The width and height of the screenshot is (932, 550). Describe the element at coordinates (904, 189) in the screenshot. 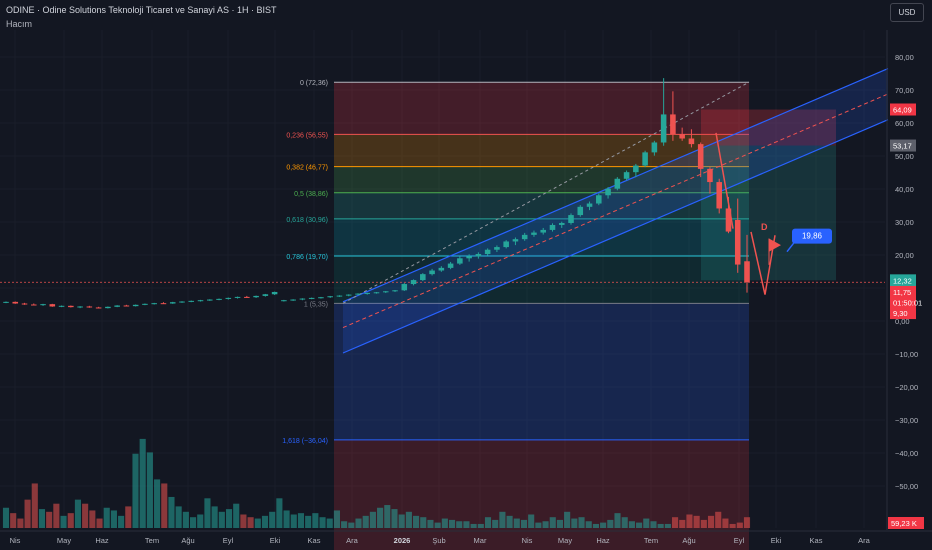

I see `price-axis-tick: 40,00` at that location.